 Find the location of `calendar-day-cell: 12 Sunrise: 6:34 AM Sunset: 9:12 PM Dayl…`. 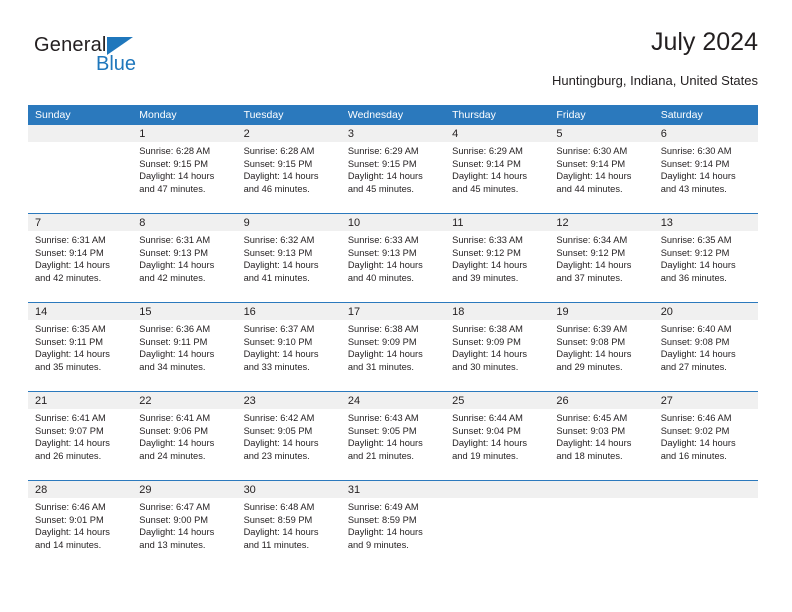

calendar-day-cell: 12 Sunrise: 6:34 AM Sunset: 9:12 PM Dayl… is located at coordinates (601, 258).